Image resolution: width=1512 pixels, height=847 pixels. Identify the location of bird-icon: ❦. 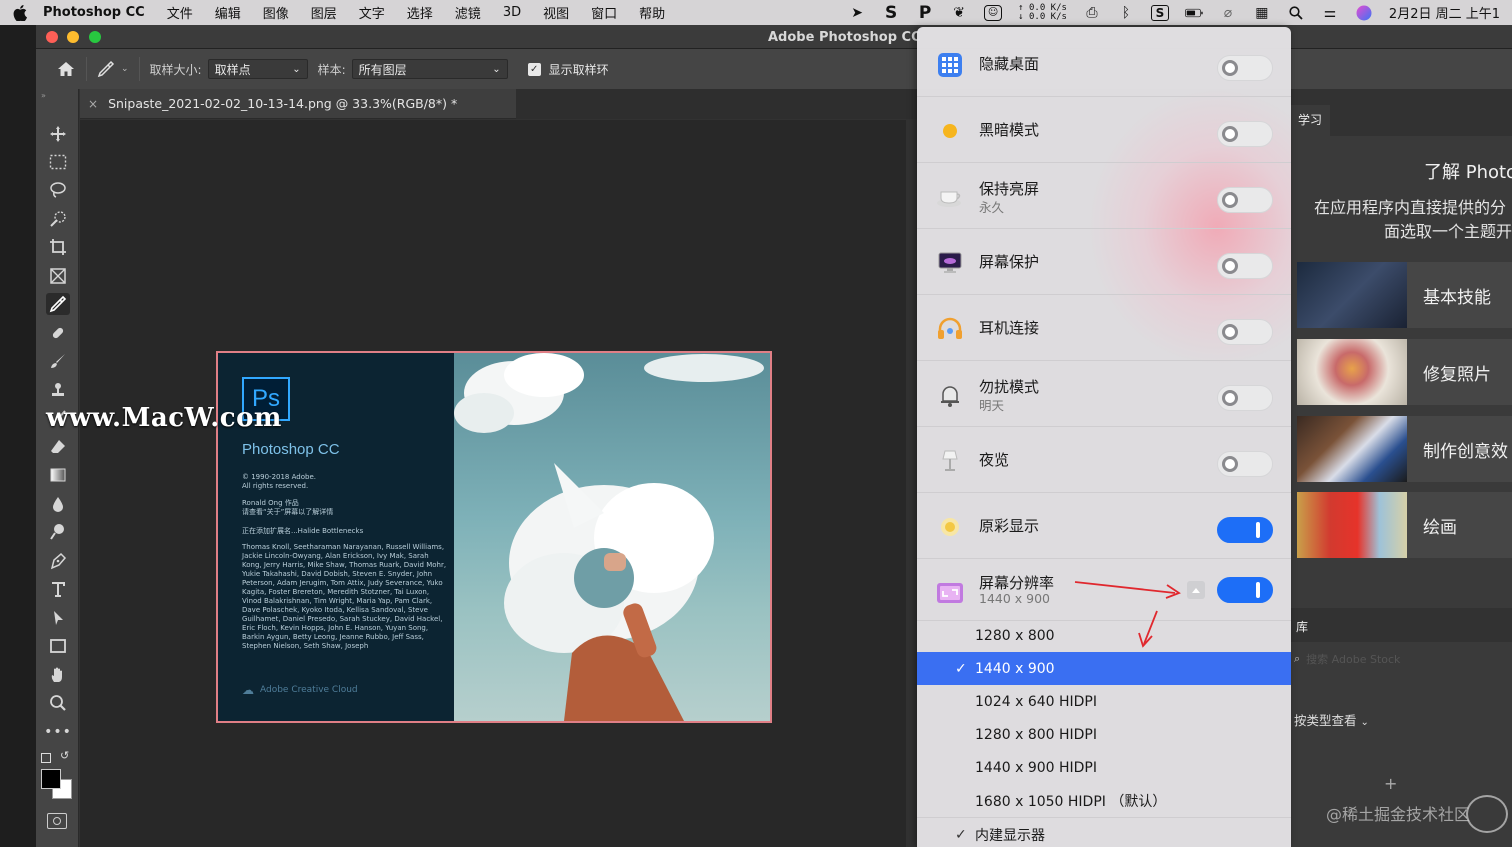
(959, 13).